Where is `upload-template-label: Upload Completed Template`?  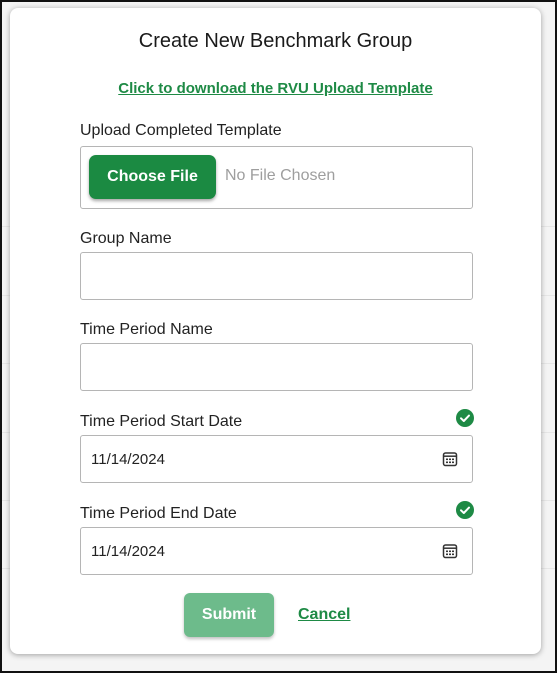 upload-template-label: Upload Completed Template is located at coordinates (181, 130).